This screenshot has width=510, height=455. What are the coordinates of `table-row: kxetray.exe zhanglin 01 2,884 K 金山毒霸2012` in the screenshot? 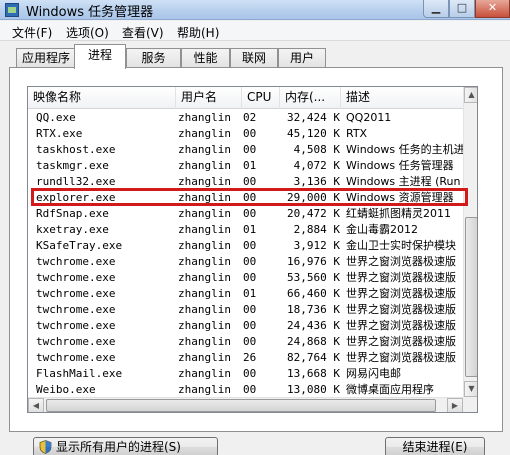 It's located at (245, 230).